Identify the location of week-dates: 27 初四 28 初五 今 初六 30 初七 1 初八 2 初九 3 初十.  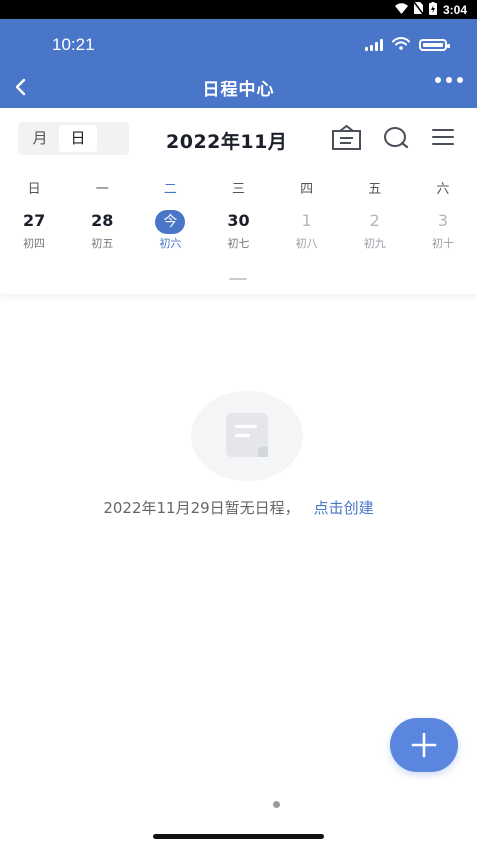
(238, 230).